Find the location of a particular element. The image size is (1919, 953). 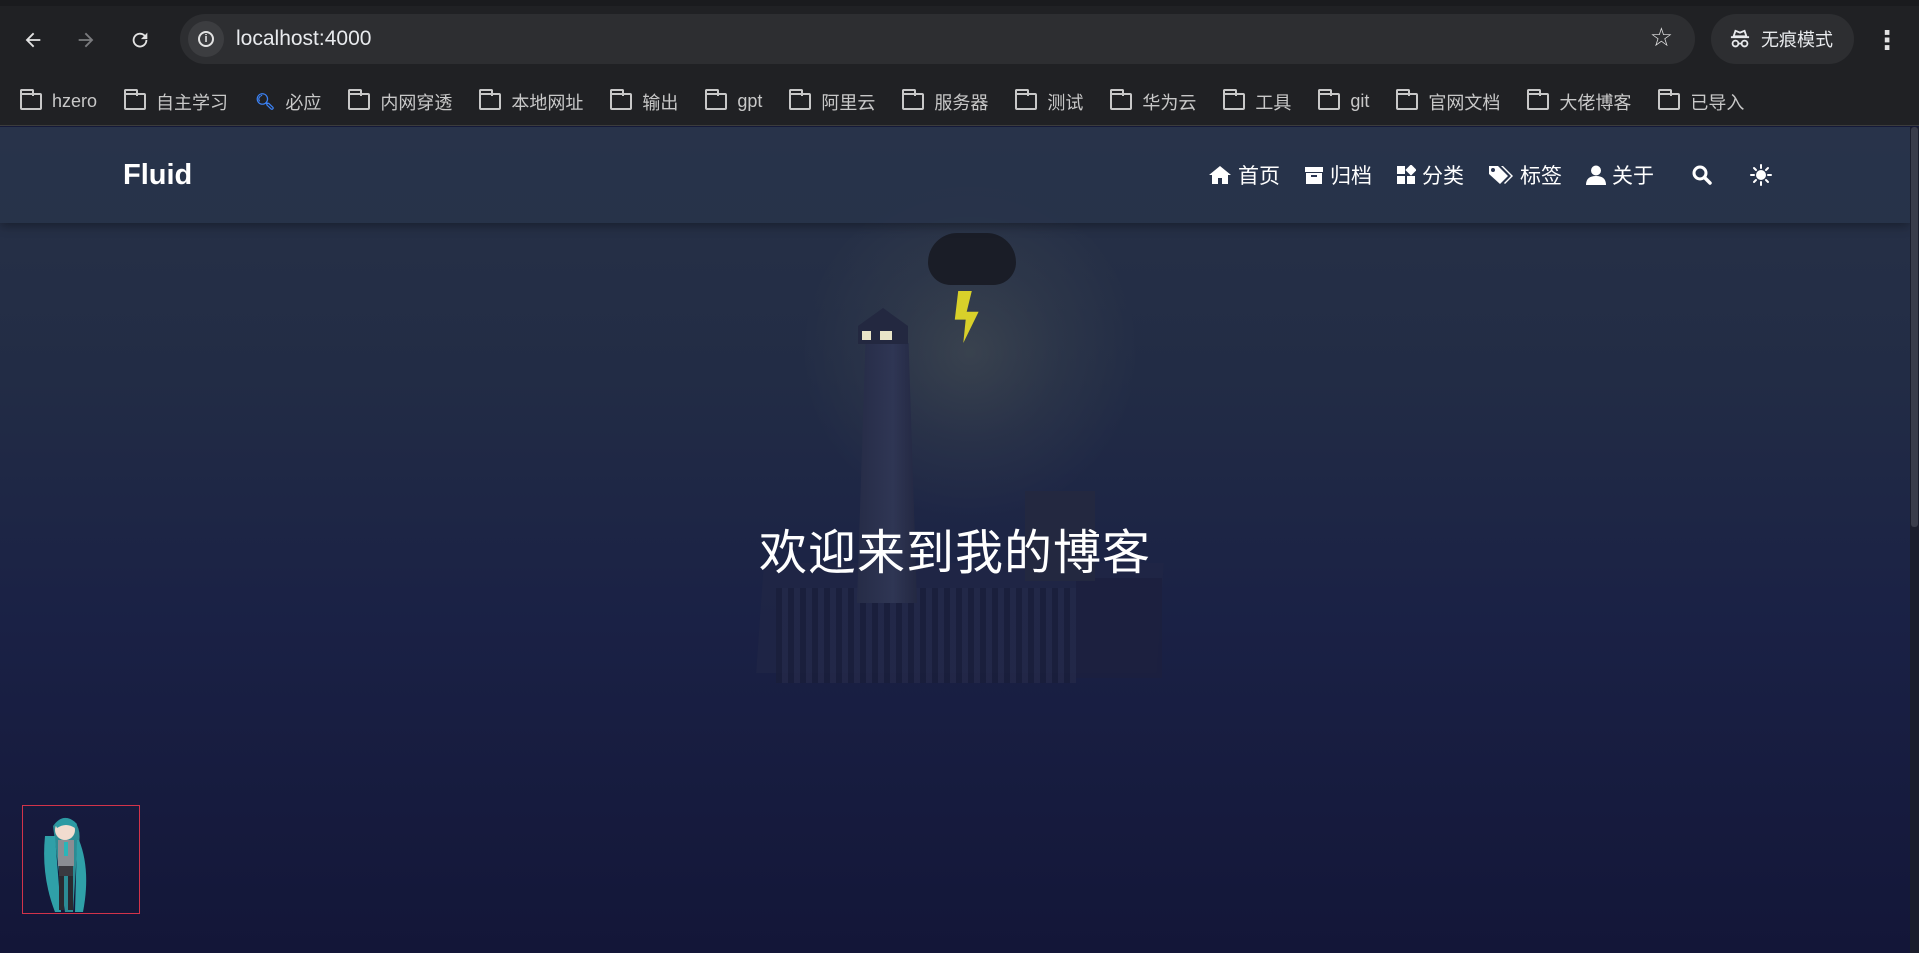

bookmark-imported: 已导入 is located at coordinates (1701, 102).